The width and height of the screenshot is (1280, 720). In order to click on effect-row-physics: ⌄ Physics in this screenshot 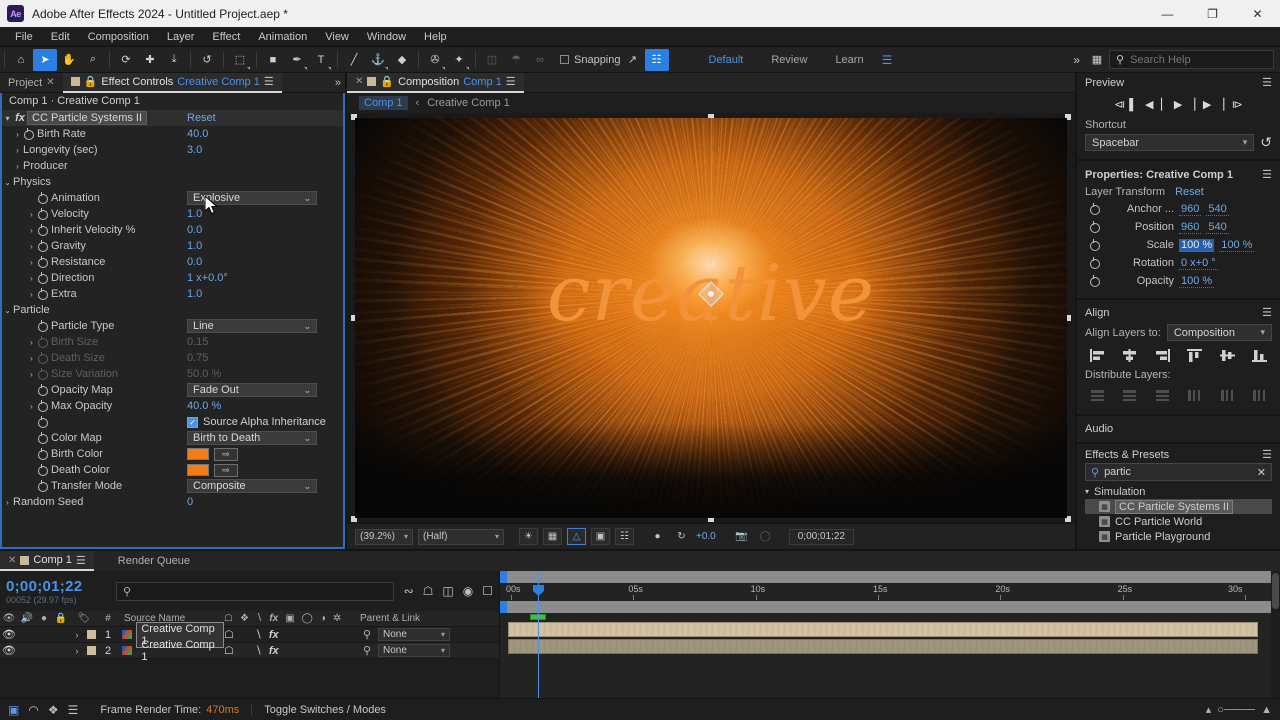, I will do `click(172, 182)`.